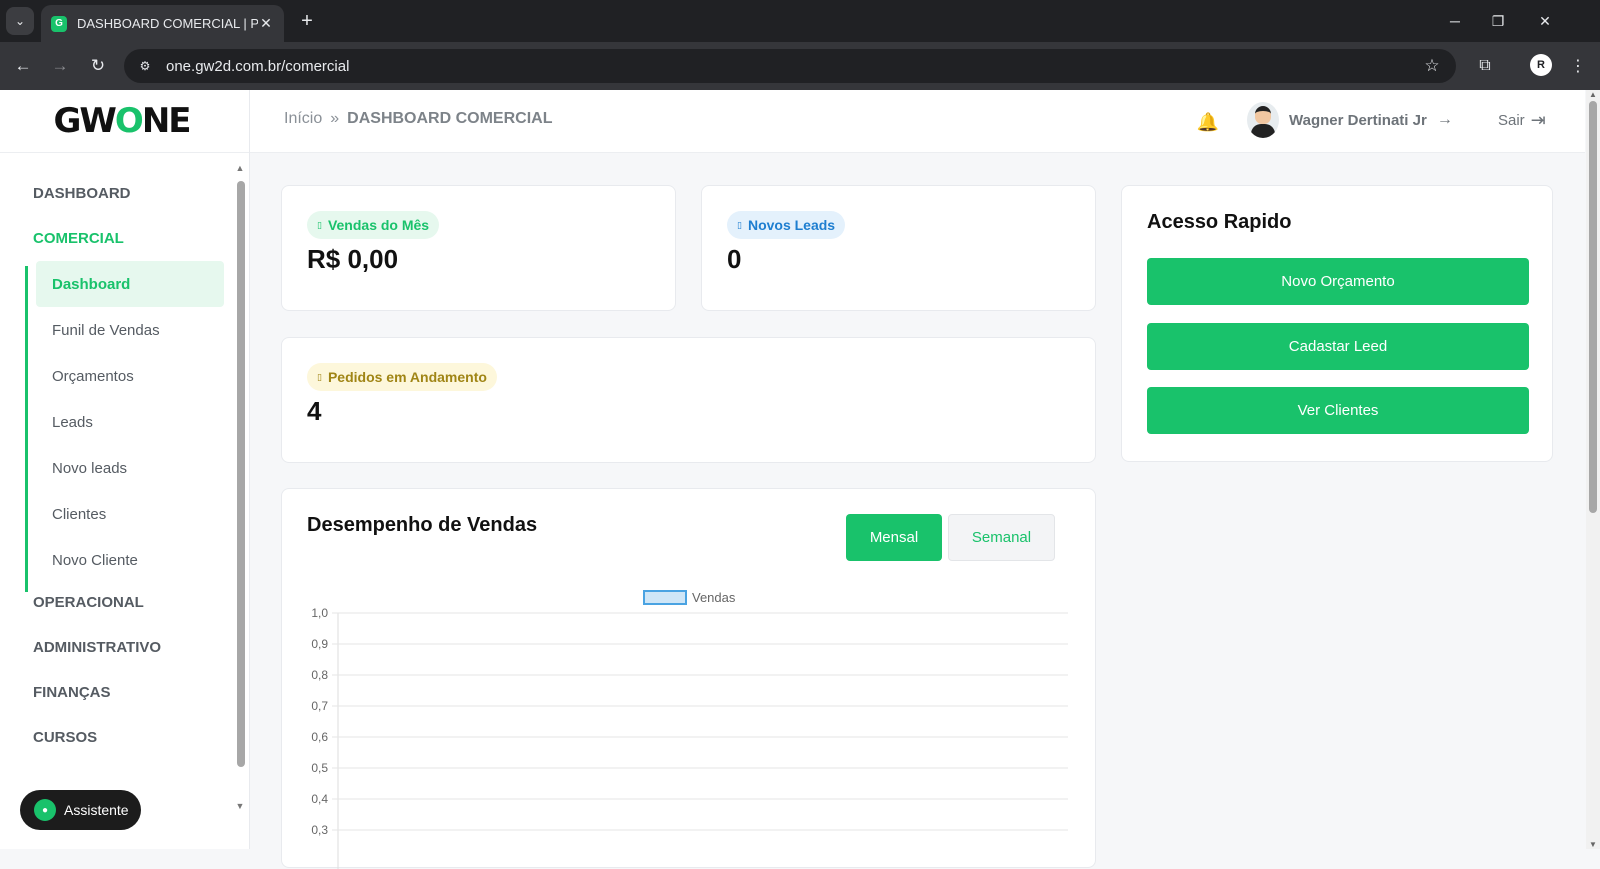  I want to click on restore-icon: ❐, so click(1498, 20).